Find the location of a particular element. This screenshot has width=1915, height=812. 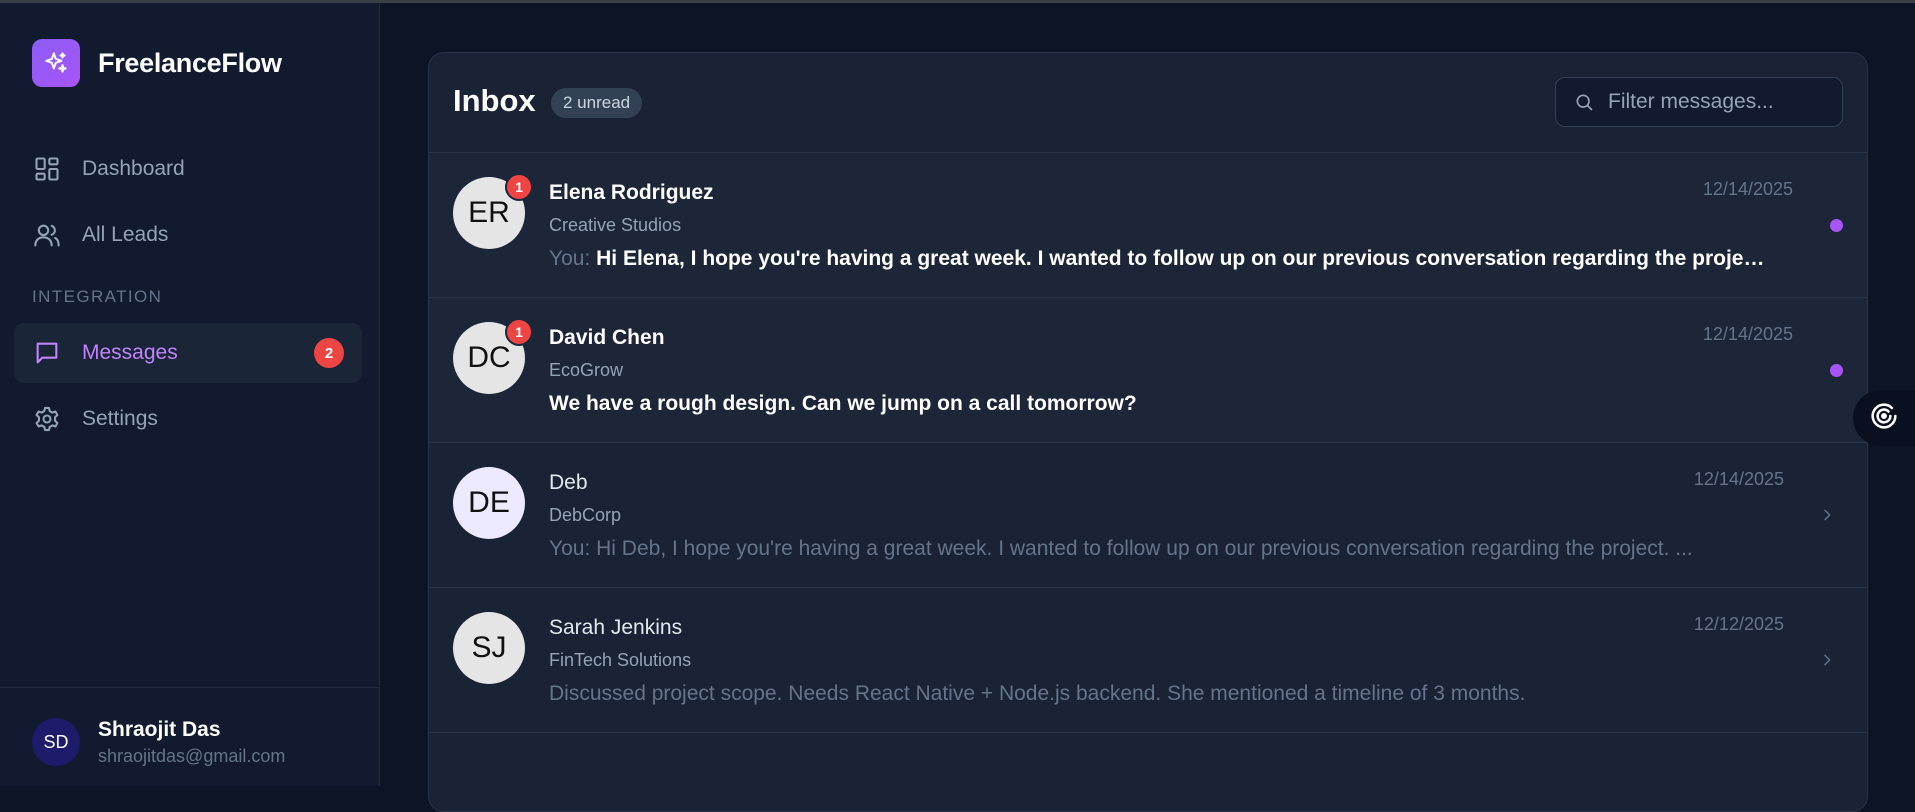

sidebar-item-label: Messages is located at coordinates (130, 352).